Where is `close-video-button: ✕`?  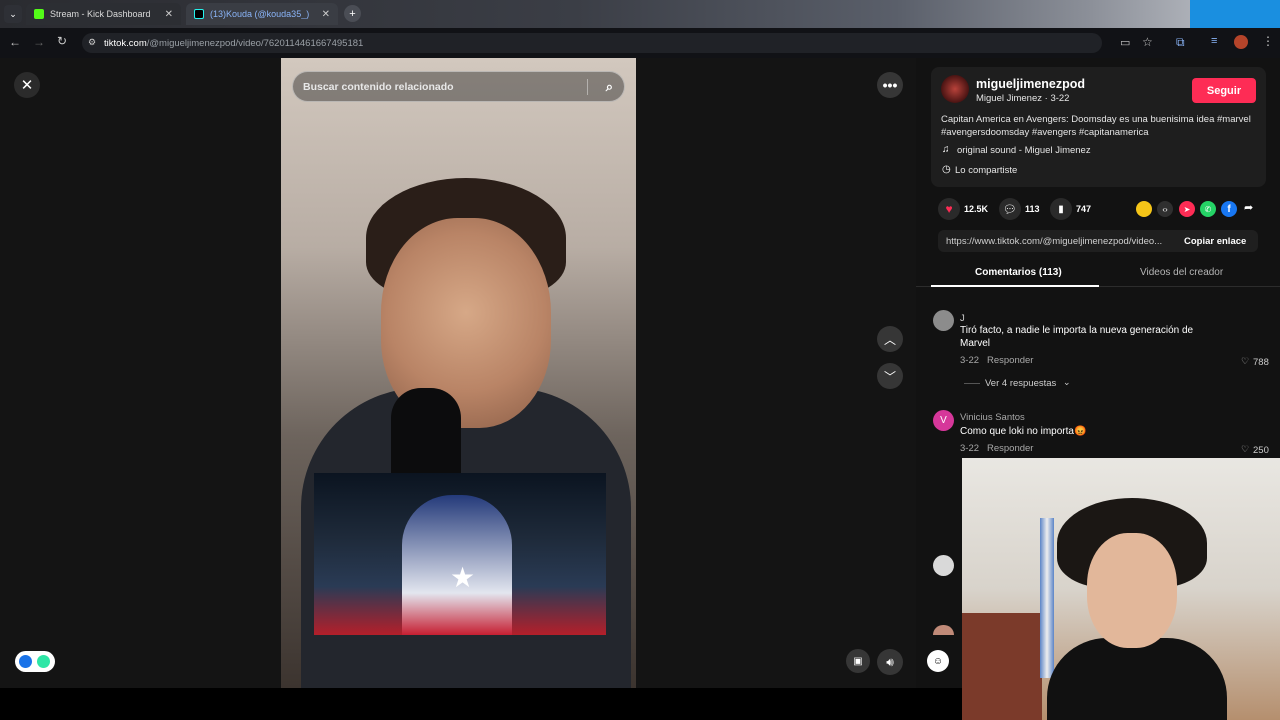 close-video-button: ✕ is located at coordinates (27, 85).